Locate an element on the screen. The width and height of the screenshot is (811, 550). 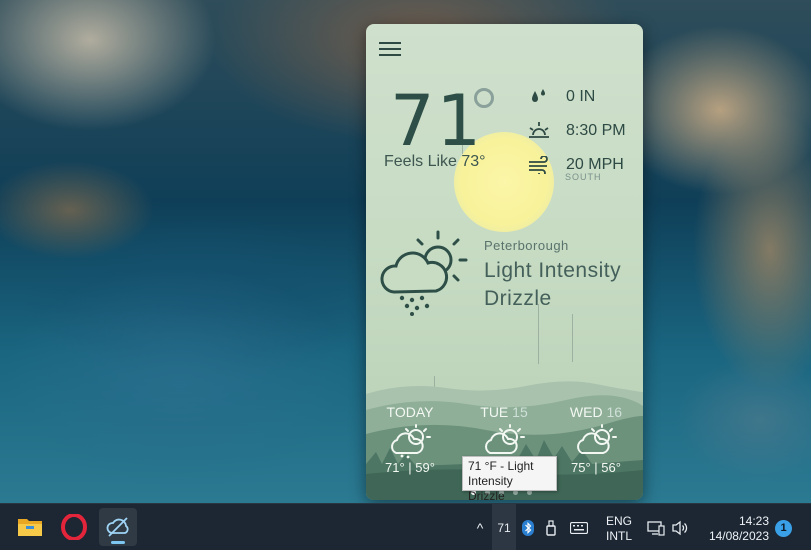
condition-text: Light Intensity Drizzle is located at coordinates (553, 284).